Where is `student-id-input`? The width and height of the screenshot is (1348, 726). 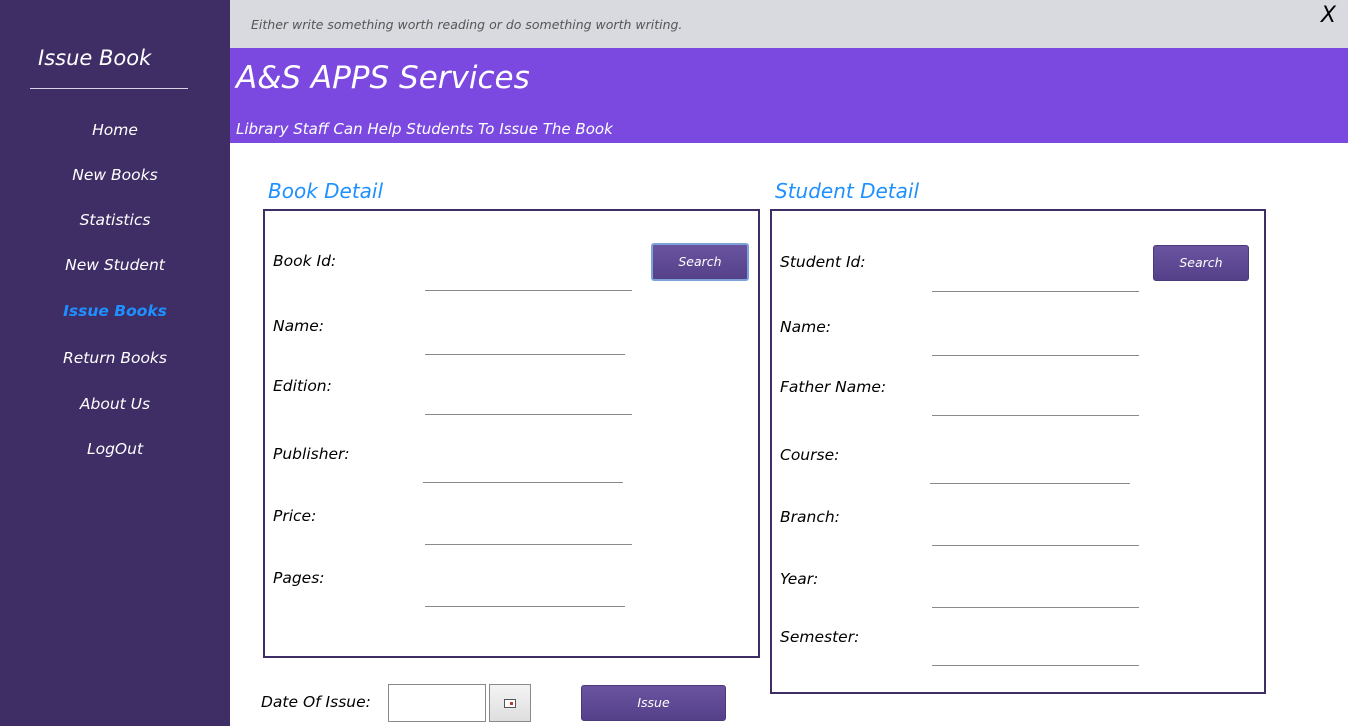
student-id-input is located at coordinates (1035, 291).